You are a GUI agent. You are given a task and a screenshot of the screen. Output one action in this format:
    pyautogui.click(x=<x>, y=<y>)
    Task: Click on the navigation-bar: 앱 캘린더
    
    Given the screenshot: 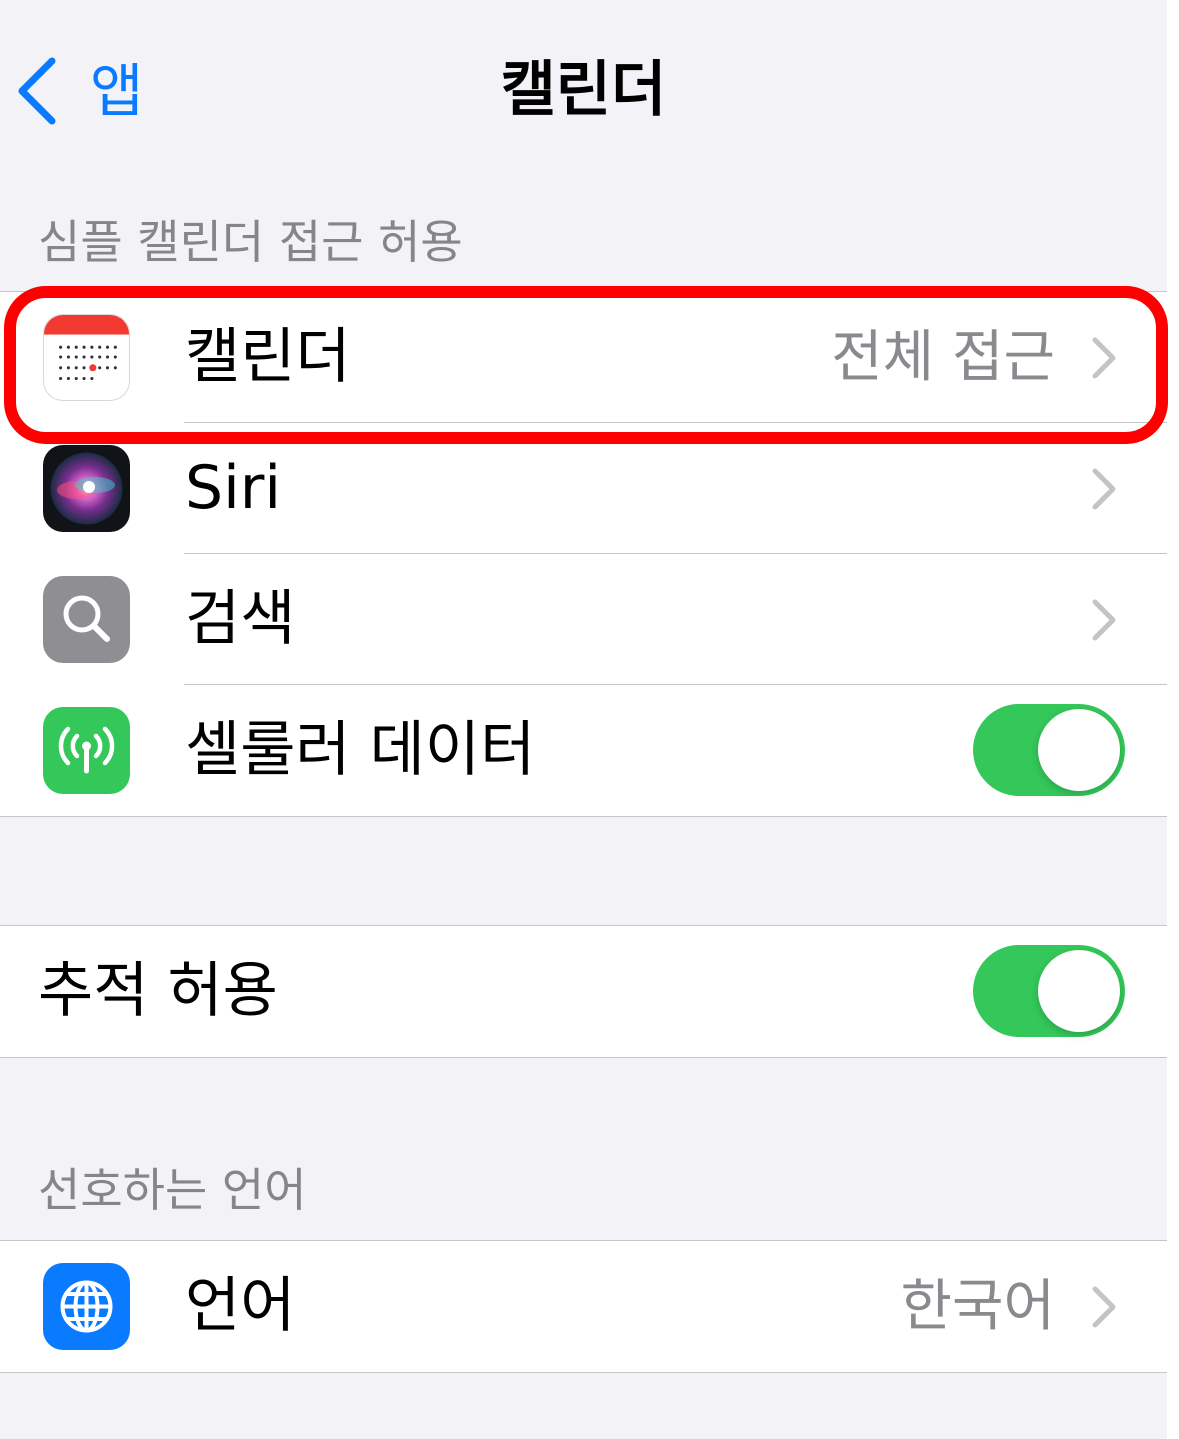 What is the action you would take?
    pyautogui.click(x=583, y=90)
    